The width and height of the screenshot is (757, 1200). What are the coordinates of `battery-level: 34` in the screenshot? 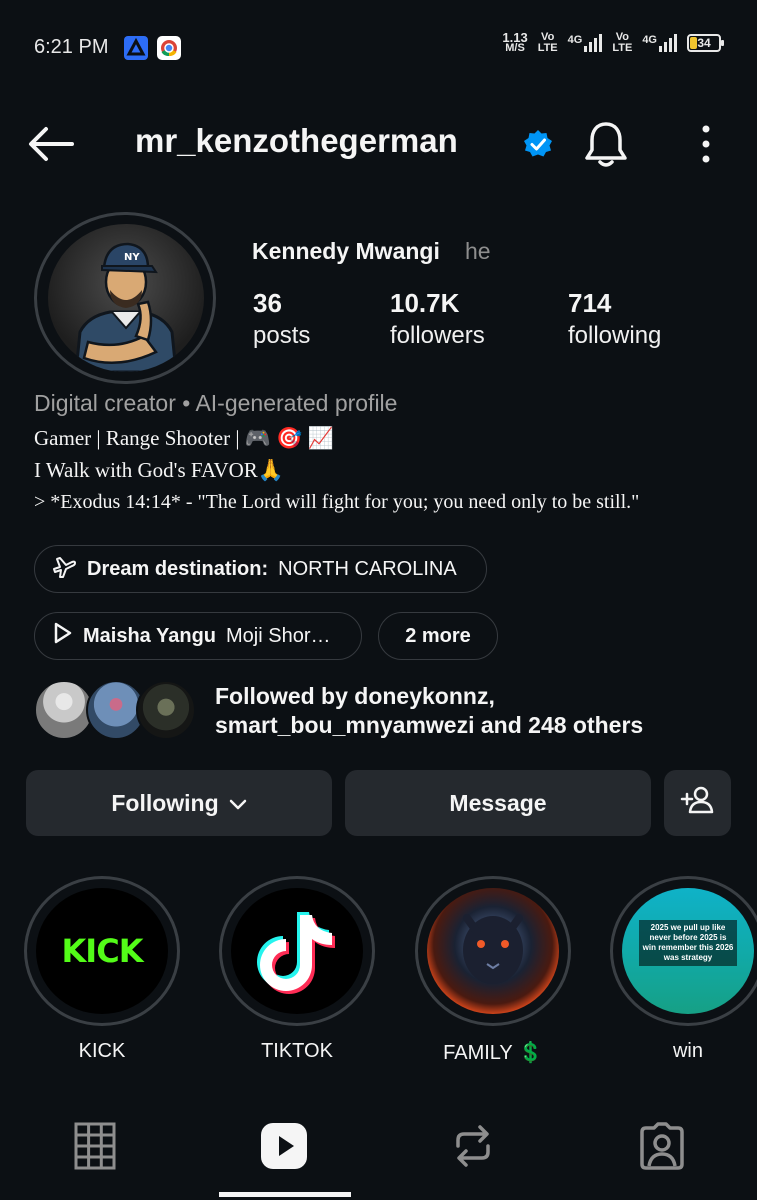 It's located at (704, 43).